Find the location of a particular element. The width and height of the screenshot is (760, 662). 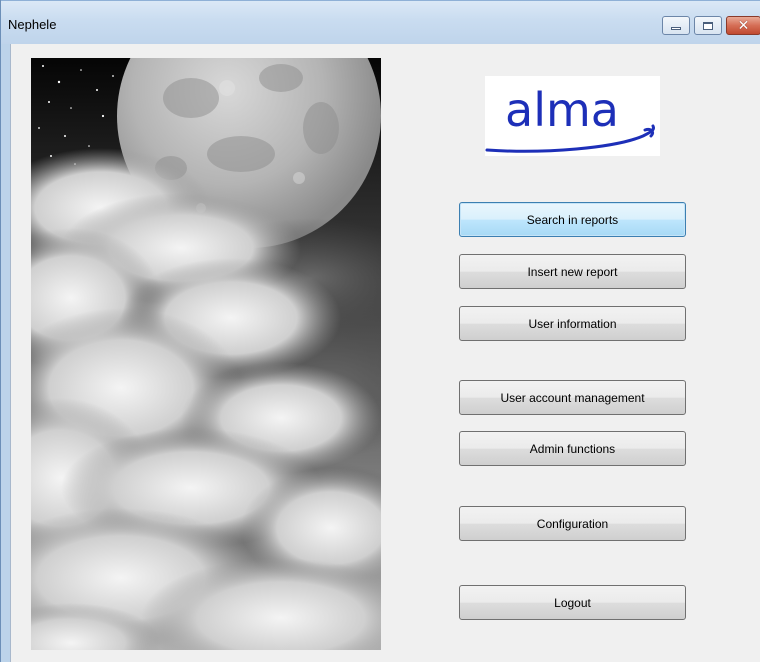

window-title: Nephele is located at coordinates (32, 24).